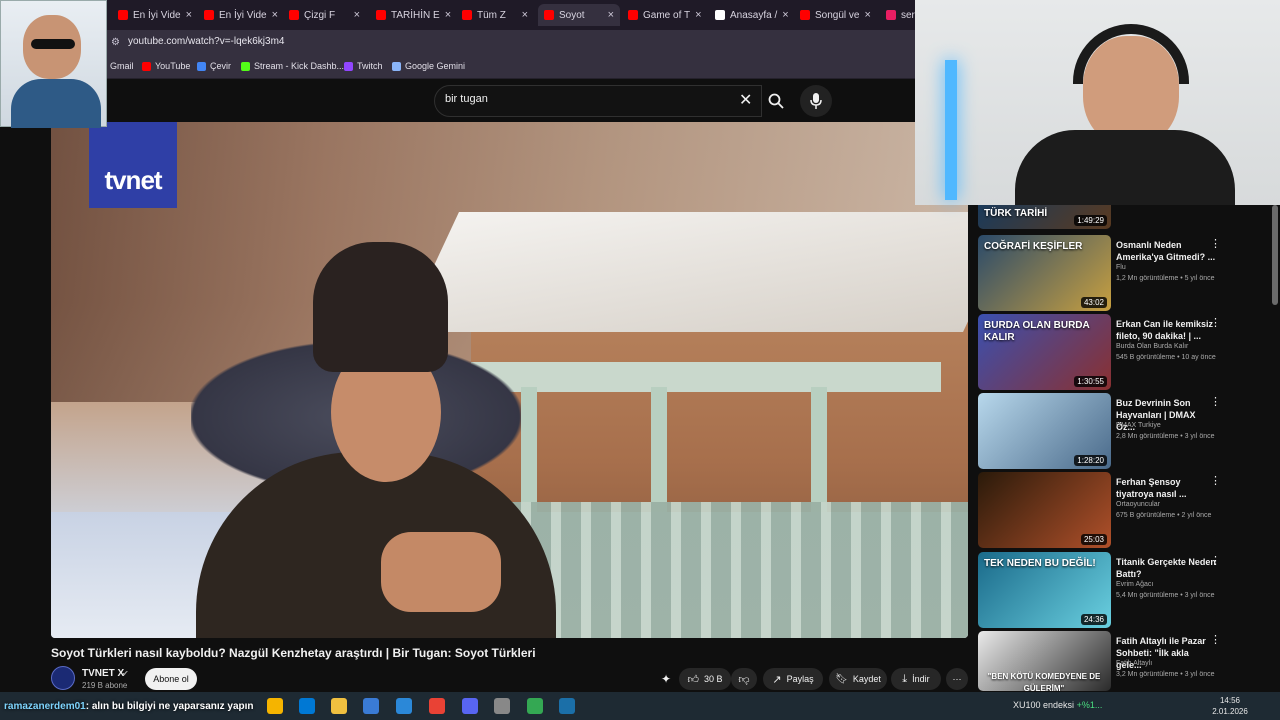  What do you see at coordinates (1044, 217) in the screenshot?
I see `recommendation-thumbnail: TÜRK TARİHİ 1:49:29` at bounding box center [1044, 217].